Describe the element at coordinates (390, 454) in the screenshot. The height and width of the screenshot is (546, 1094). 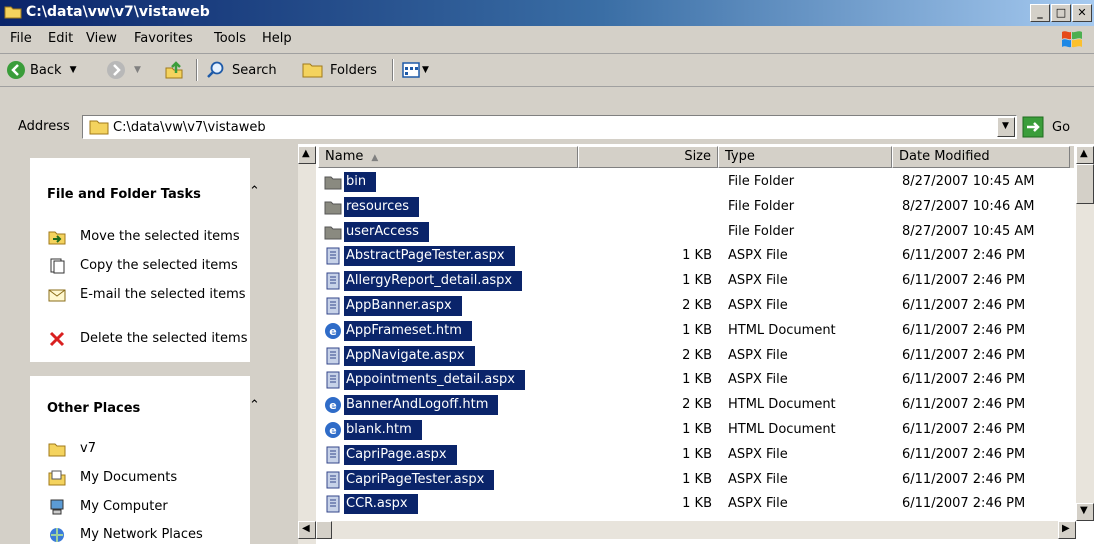
I see `file-name-cell: CapriPage.aspx` at that location.